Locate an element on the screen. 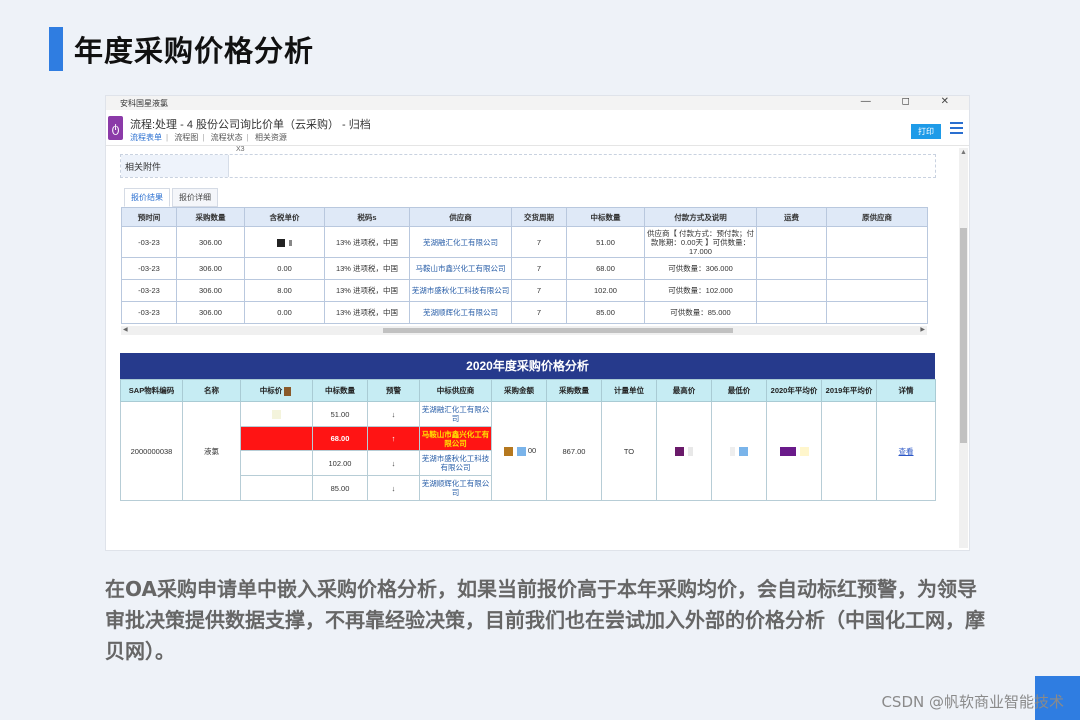 The width and height of the screenshot is (1080, 720). menu-icon is located at coordinates (956, 129).